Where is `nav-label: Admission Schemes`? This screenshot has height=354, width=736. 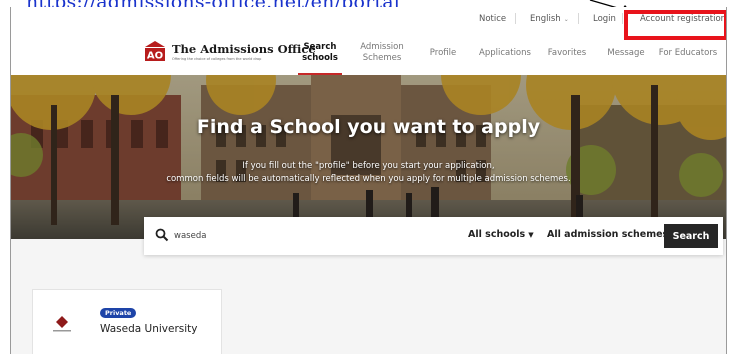
nav-label: Admission Schemes is located at coordinates (382, 52).